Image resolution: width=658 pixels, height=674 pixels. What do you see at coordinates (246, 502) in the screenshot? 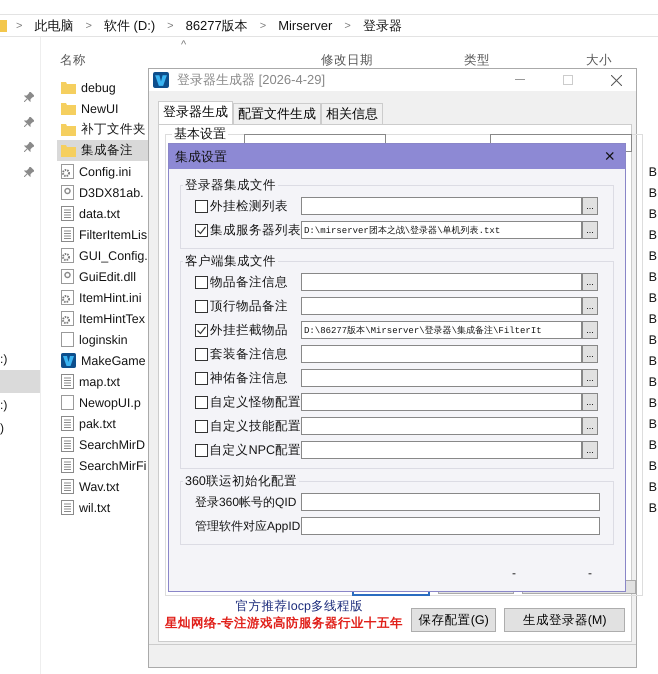
I see `field-label: 登录360帐号的QID` at bounding box center [246, 502].